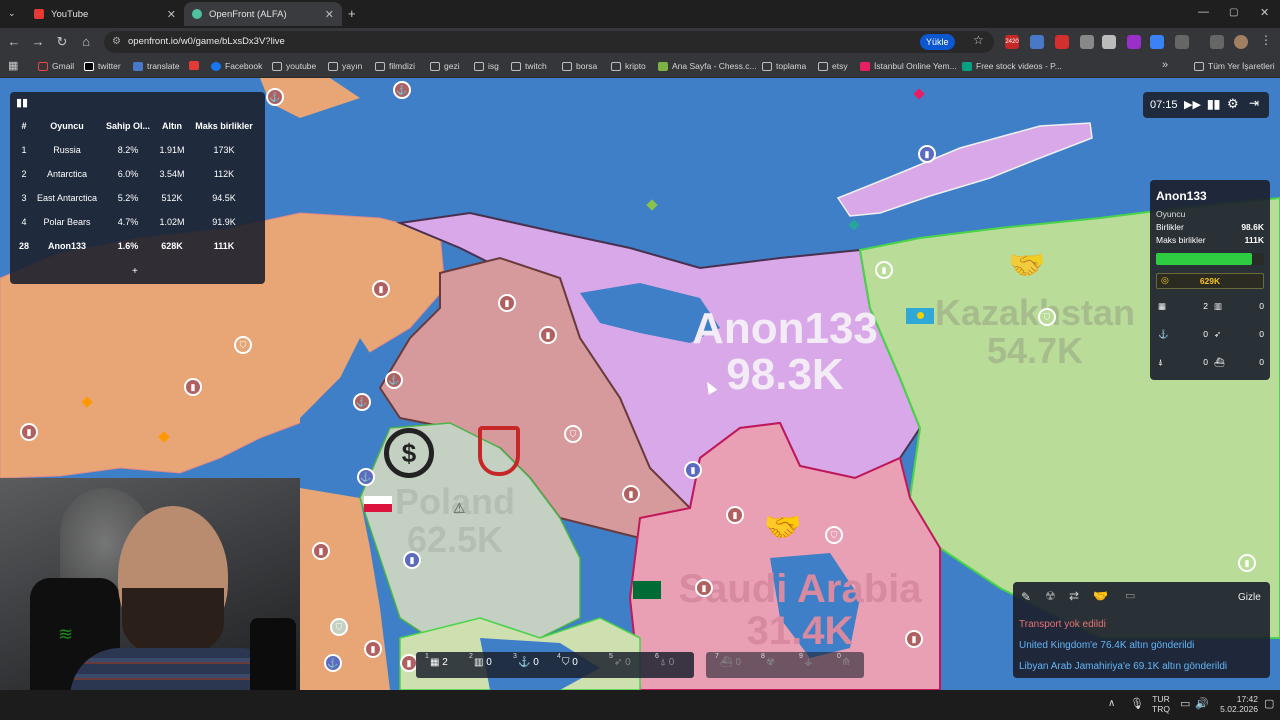  I want to click on profile-avatar, so click(1241, 42).